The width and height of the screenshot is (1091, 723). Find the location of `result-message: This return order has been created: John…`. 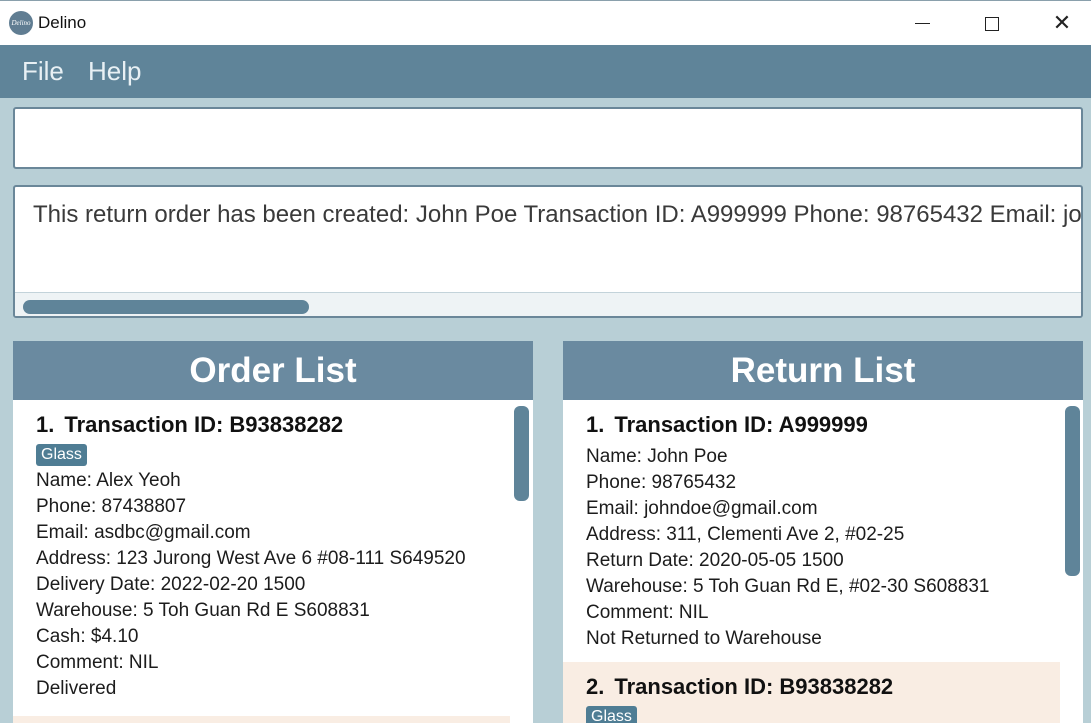

result-message: This return order has been created: John… is located at coordinates (557, 214).